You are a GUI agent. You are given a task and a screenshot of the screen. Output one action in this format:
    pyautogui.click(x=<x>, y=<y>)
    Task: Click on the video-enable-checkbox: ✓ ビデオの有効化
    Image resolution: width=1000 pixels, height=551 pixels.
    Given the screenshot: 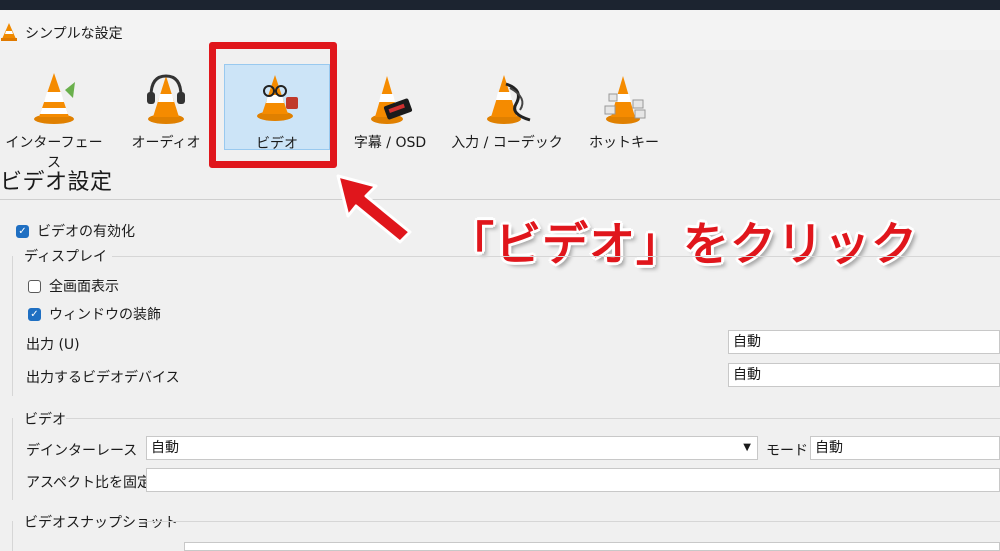 What is the action you would take?
    pyautogui.click(x=75, y=231)
    